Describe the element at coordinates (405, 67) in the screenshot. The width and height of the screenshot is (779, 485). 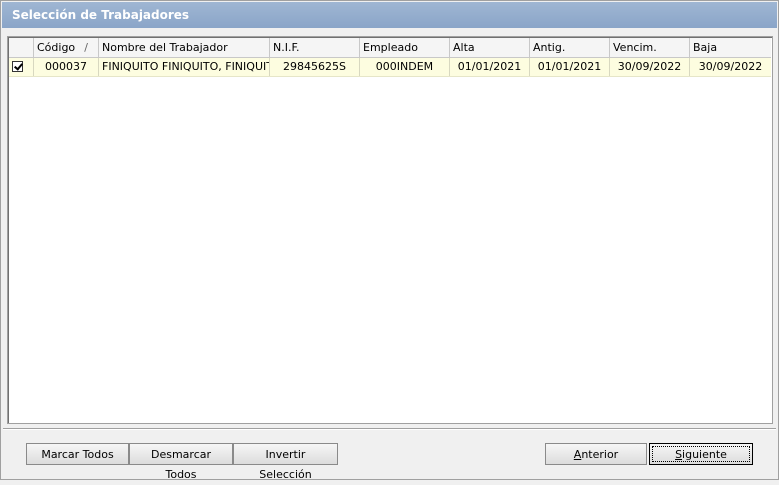
I see `cell-empleado: 000INDEM` at that location.